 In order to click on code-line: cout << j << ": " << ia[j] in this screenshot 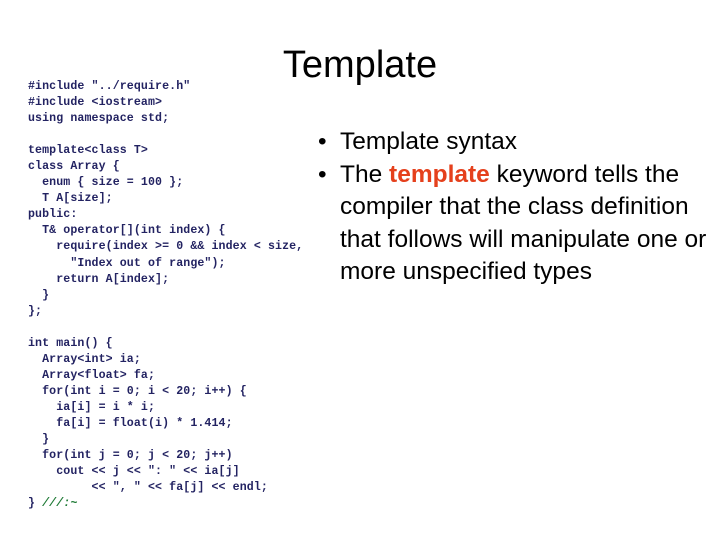, I will do `click(134, 472)`.